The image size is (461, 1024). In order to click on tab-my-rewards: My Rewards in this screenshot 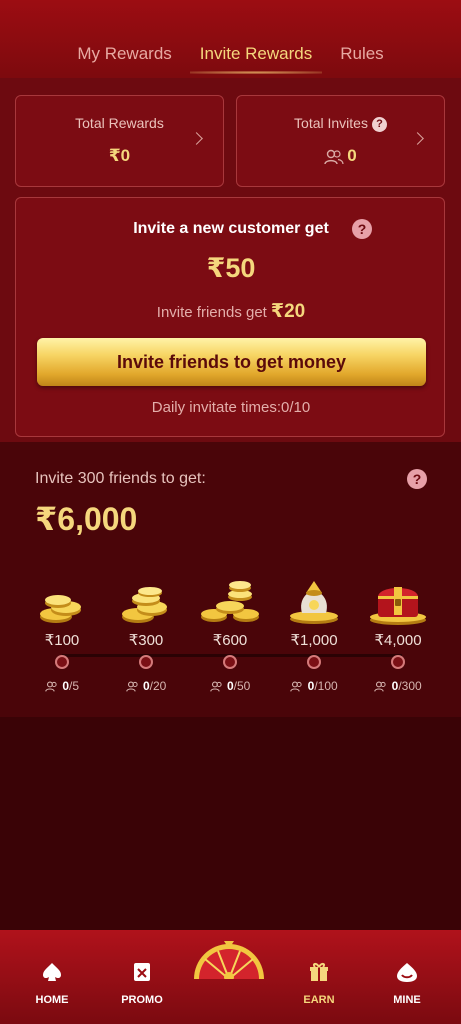, I will do `click(124, 57)`.